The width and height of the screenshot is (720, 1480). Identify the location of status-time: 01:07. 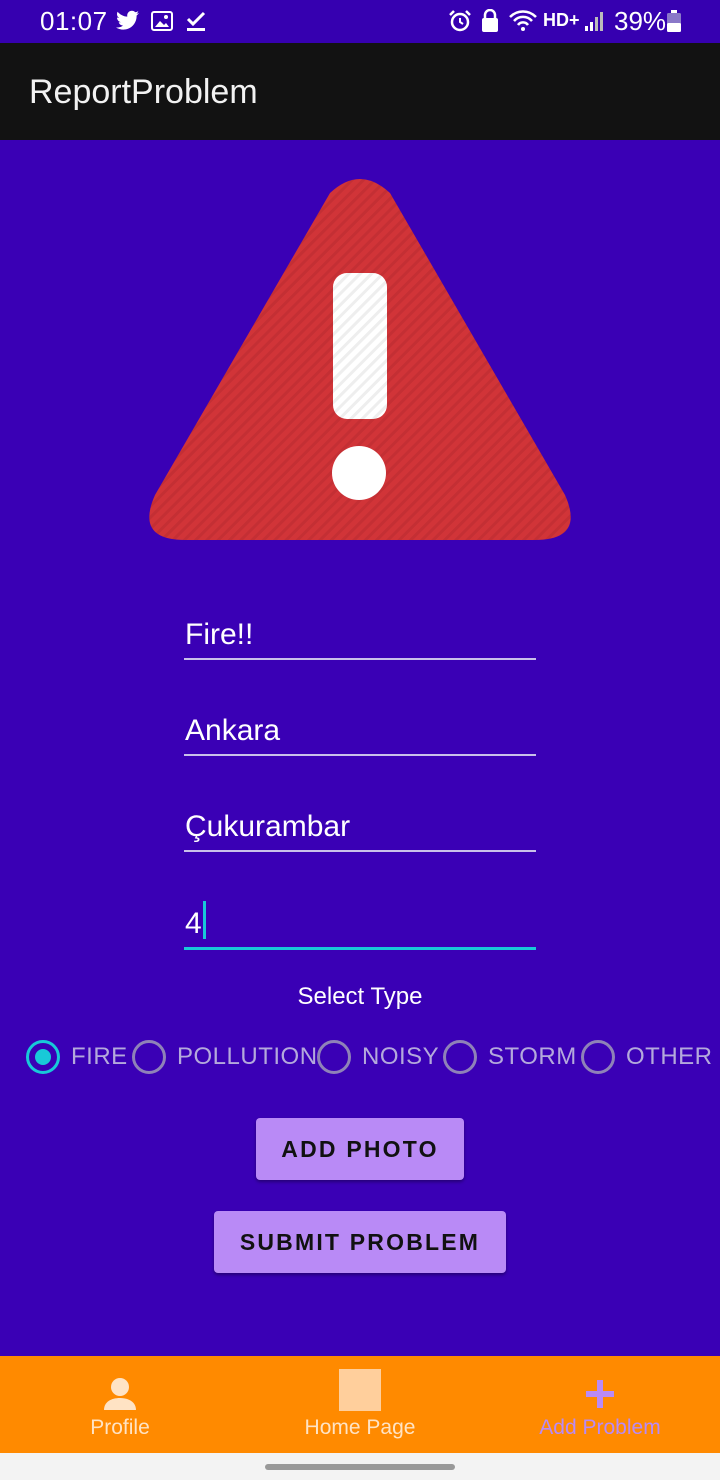
(74, 21).